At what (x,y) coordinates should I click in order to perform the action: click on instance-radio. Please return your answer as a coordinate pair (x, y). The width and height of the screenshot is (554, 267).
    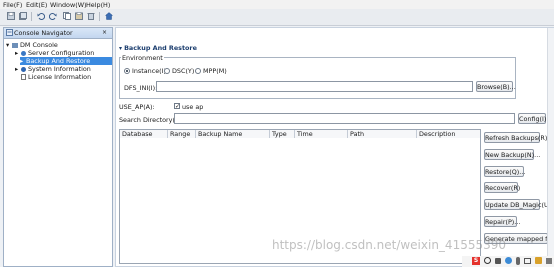
    Looking at the image, I should click on (127, 71).